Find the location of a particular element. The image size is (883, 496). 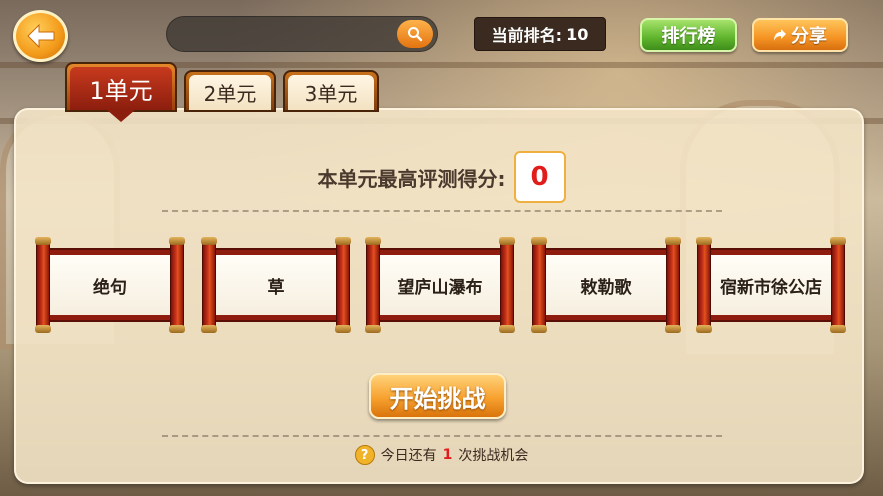

hint-prefix: 今日还有 is located at coordinates (408, 456).